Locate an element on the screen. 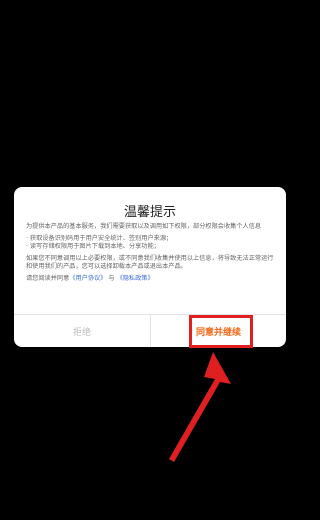 This screenshot has height=520, width=320. user-agreement-link: 《用户协议》 is located at coordinates (87, 278).